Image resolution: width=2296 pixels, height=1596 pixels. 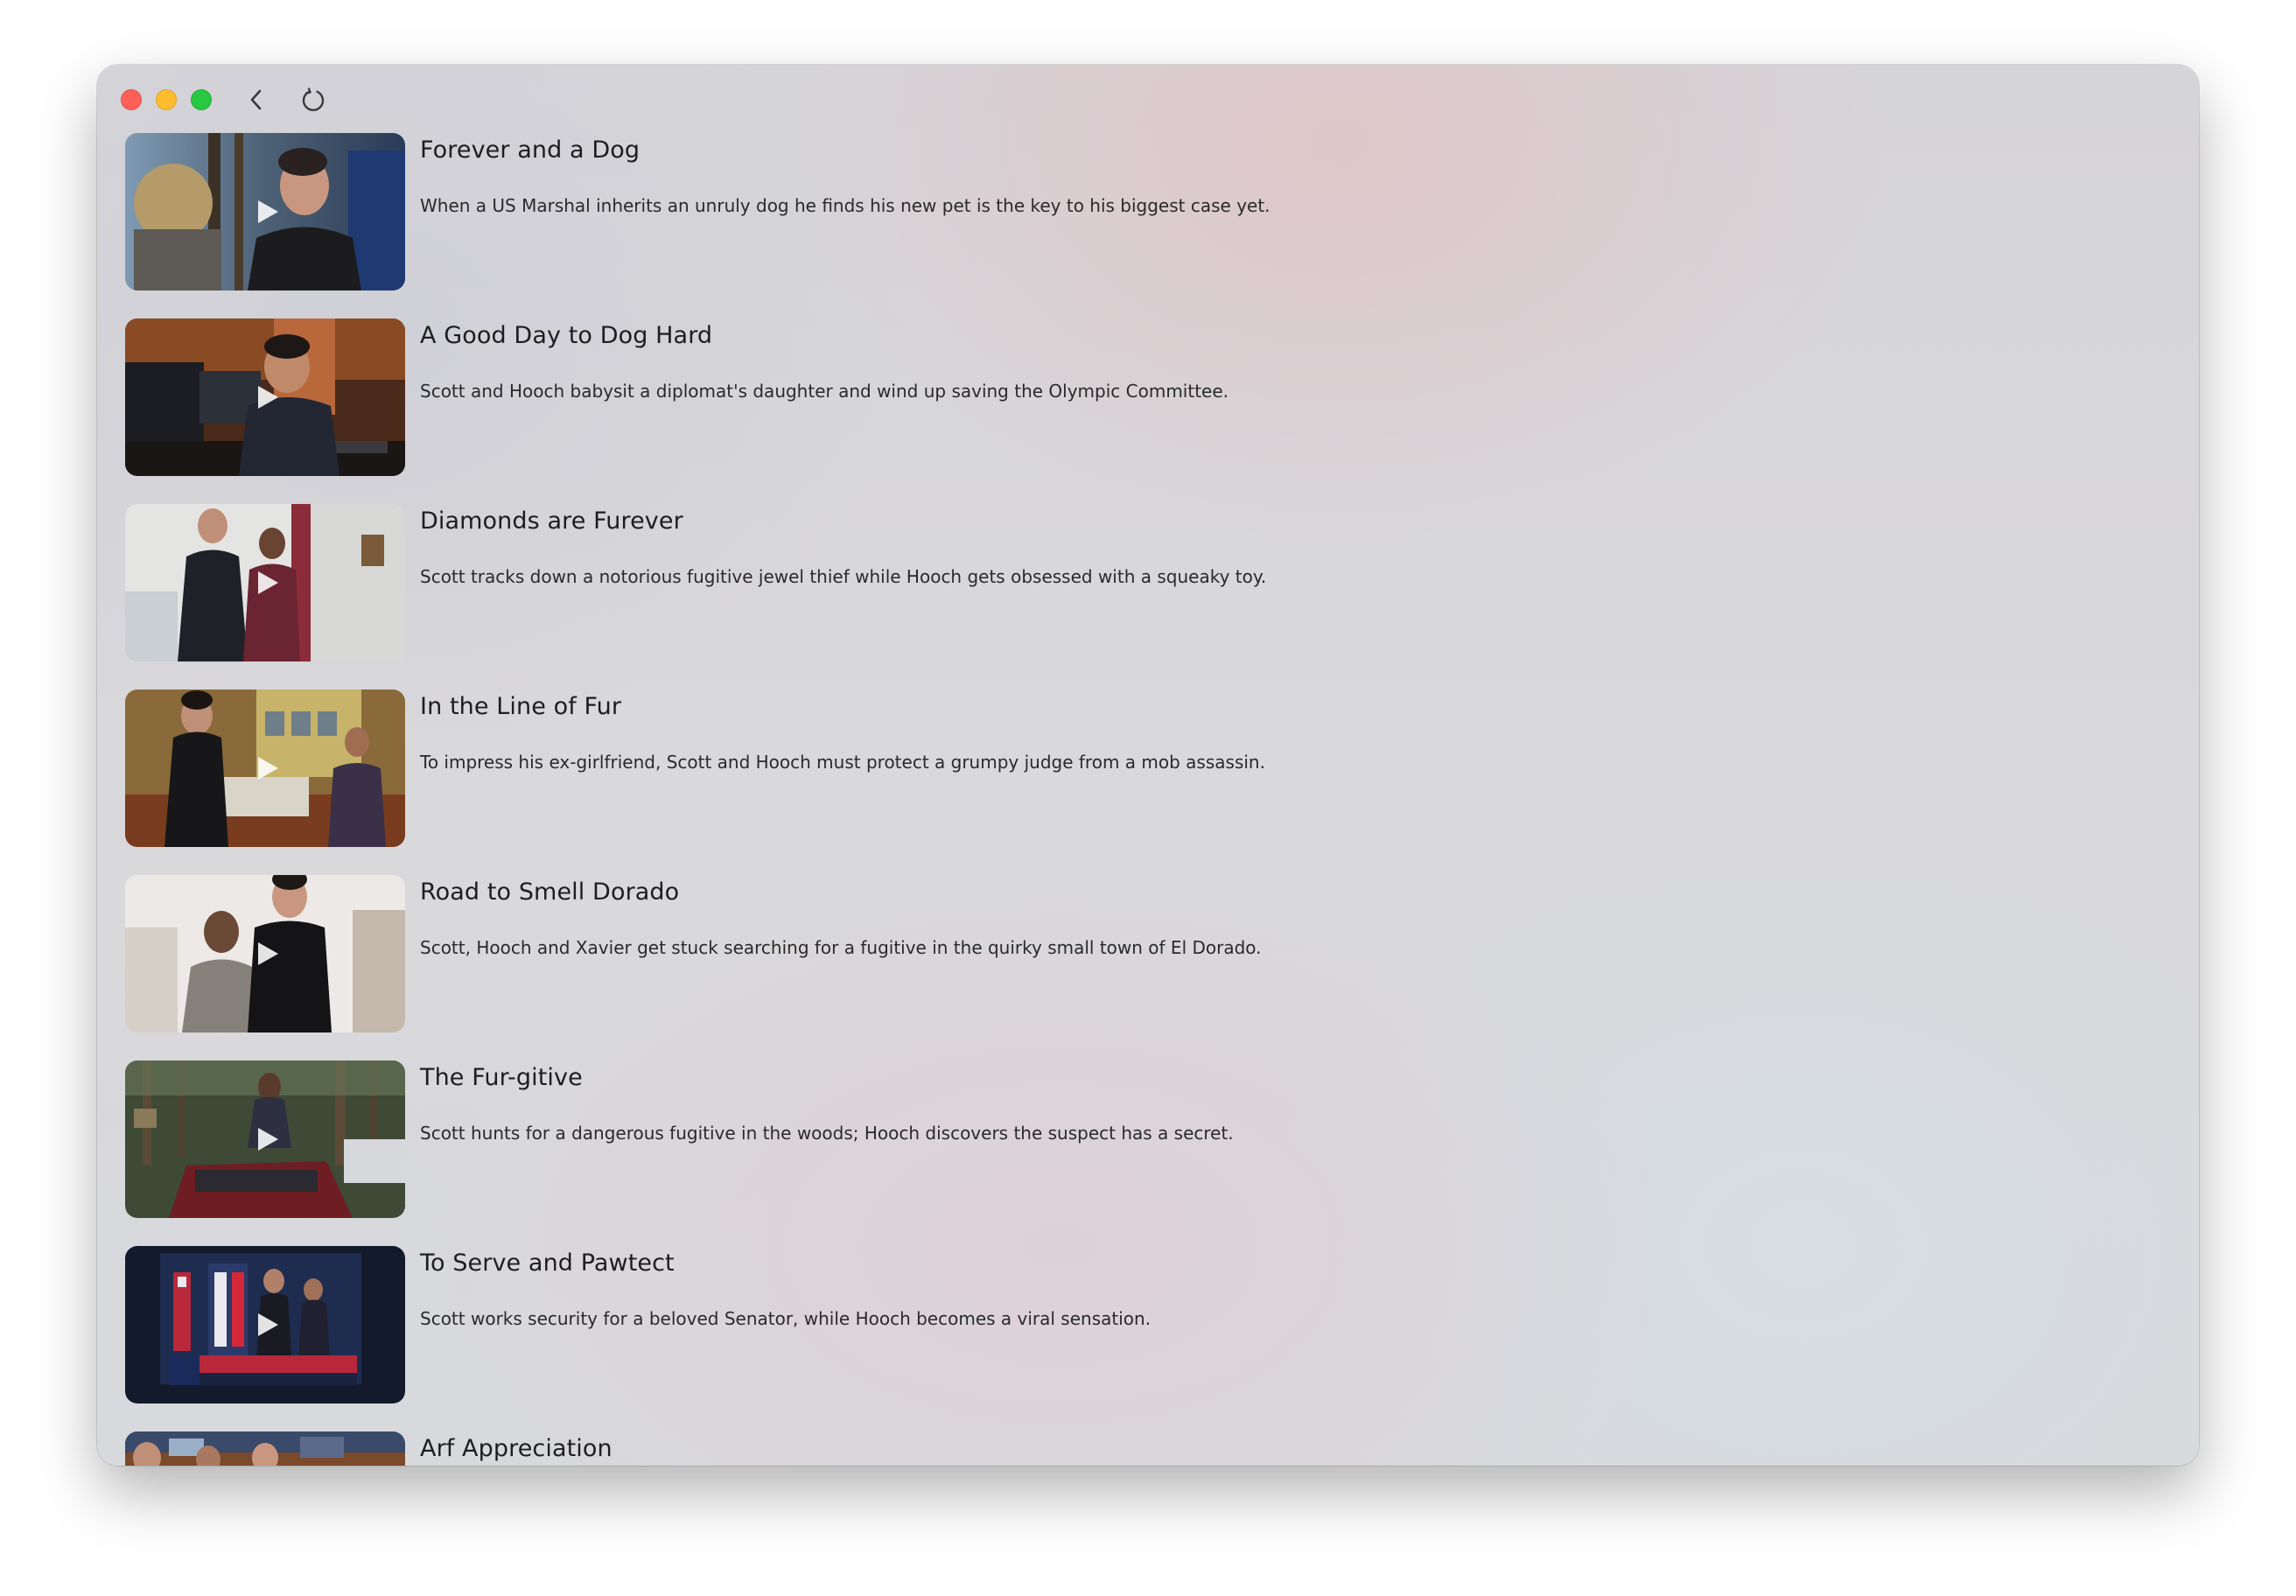 I want to click on reload-icon, so click(x=313, y=100).